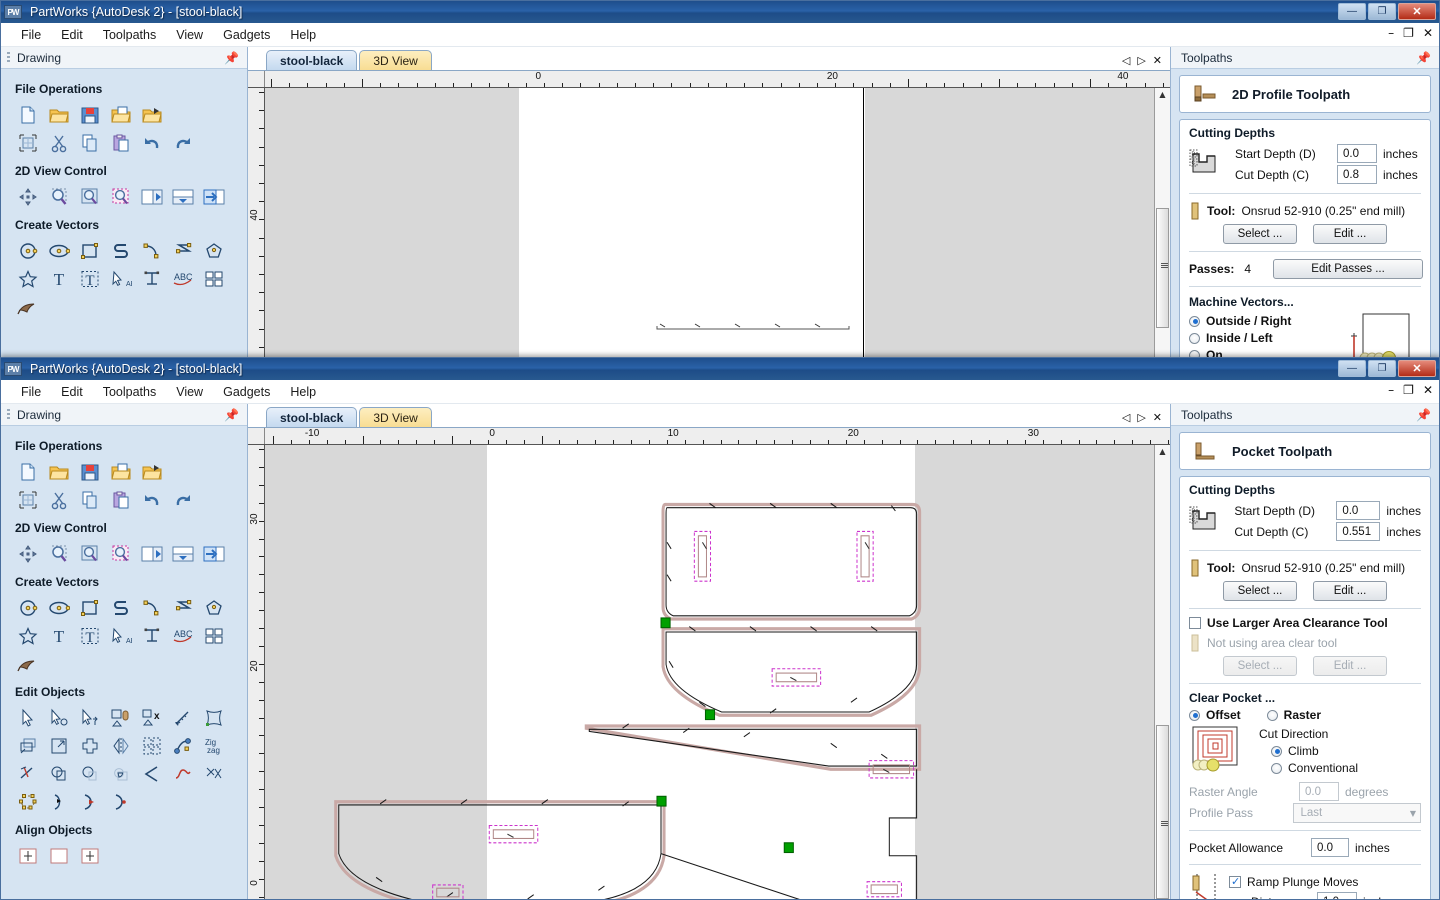  I want to click on redo-icon, so click(183, 143).